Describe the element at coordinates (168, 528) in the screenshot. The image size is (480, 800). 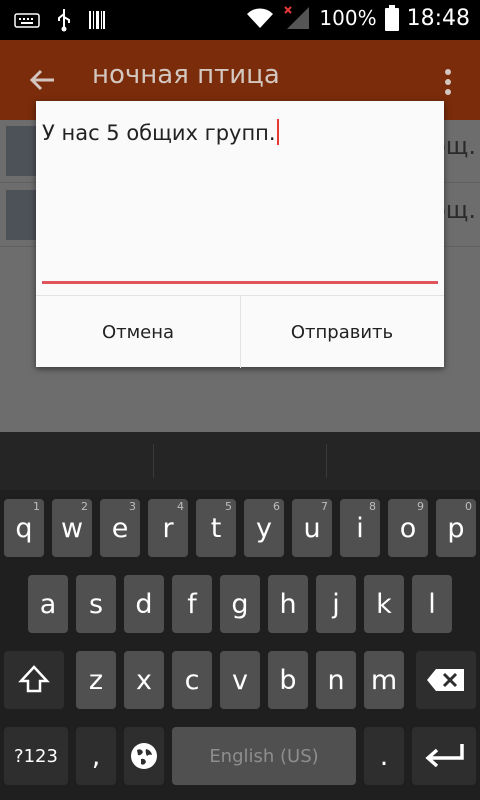
I see `key-r: r4` at that location.